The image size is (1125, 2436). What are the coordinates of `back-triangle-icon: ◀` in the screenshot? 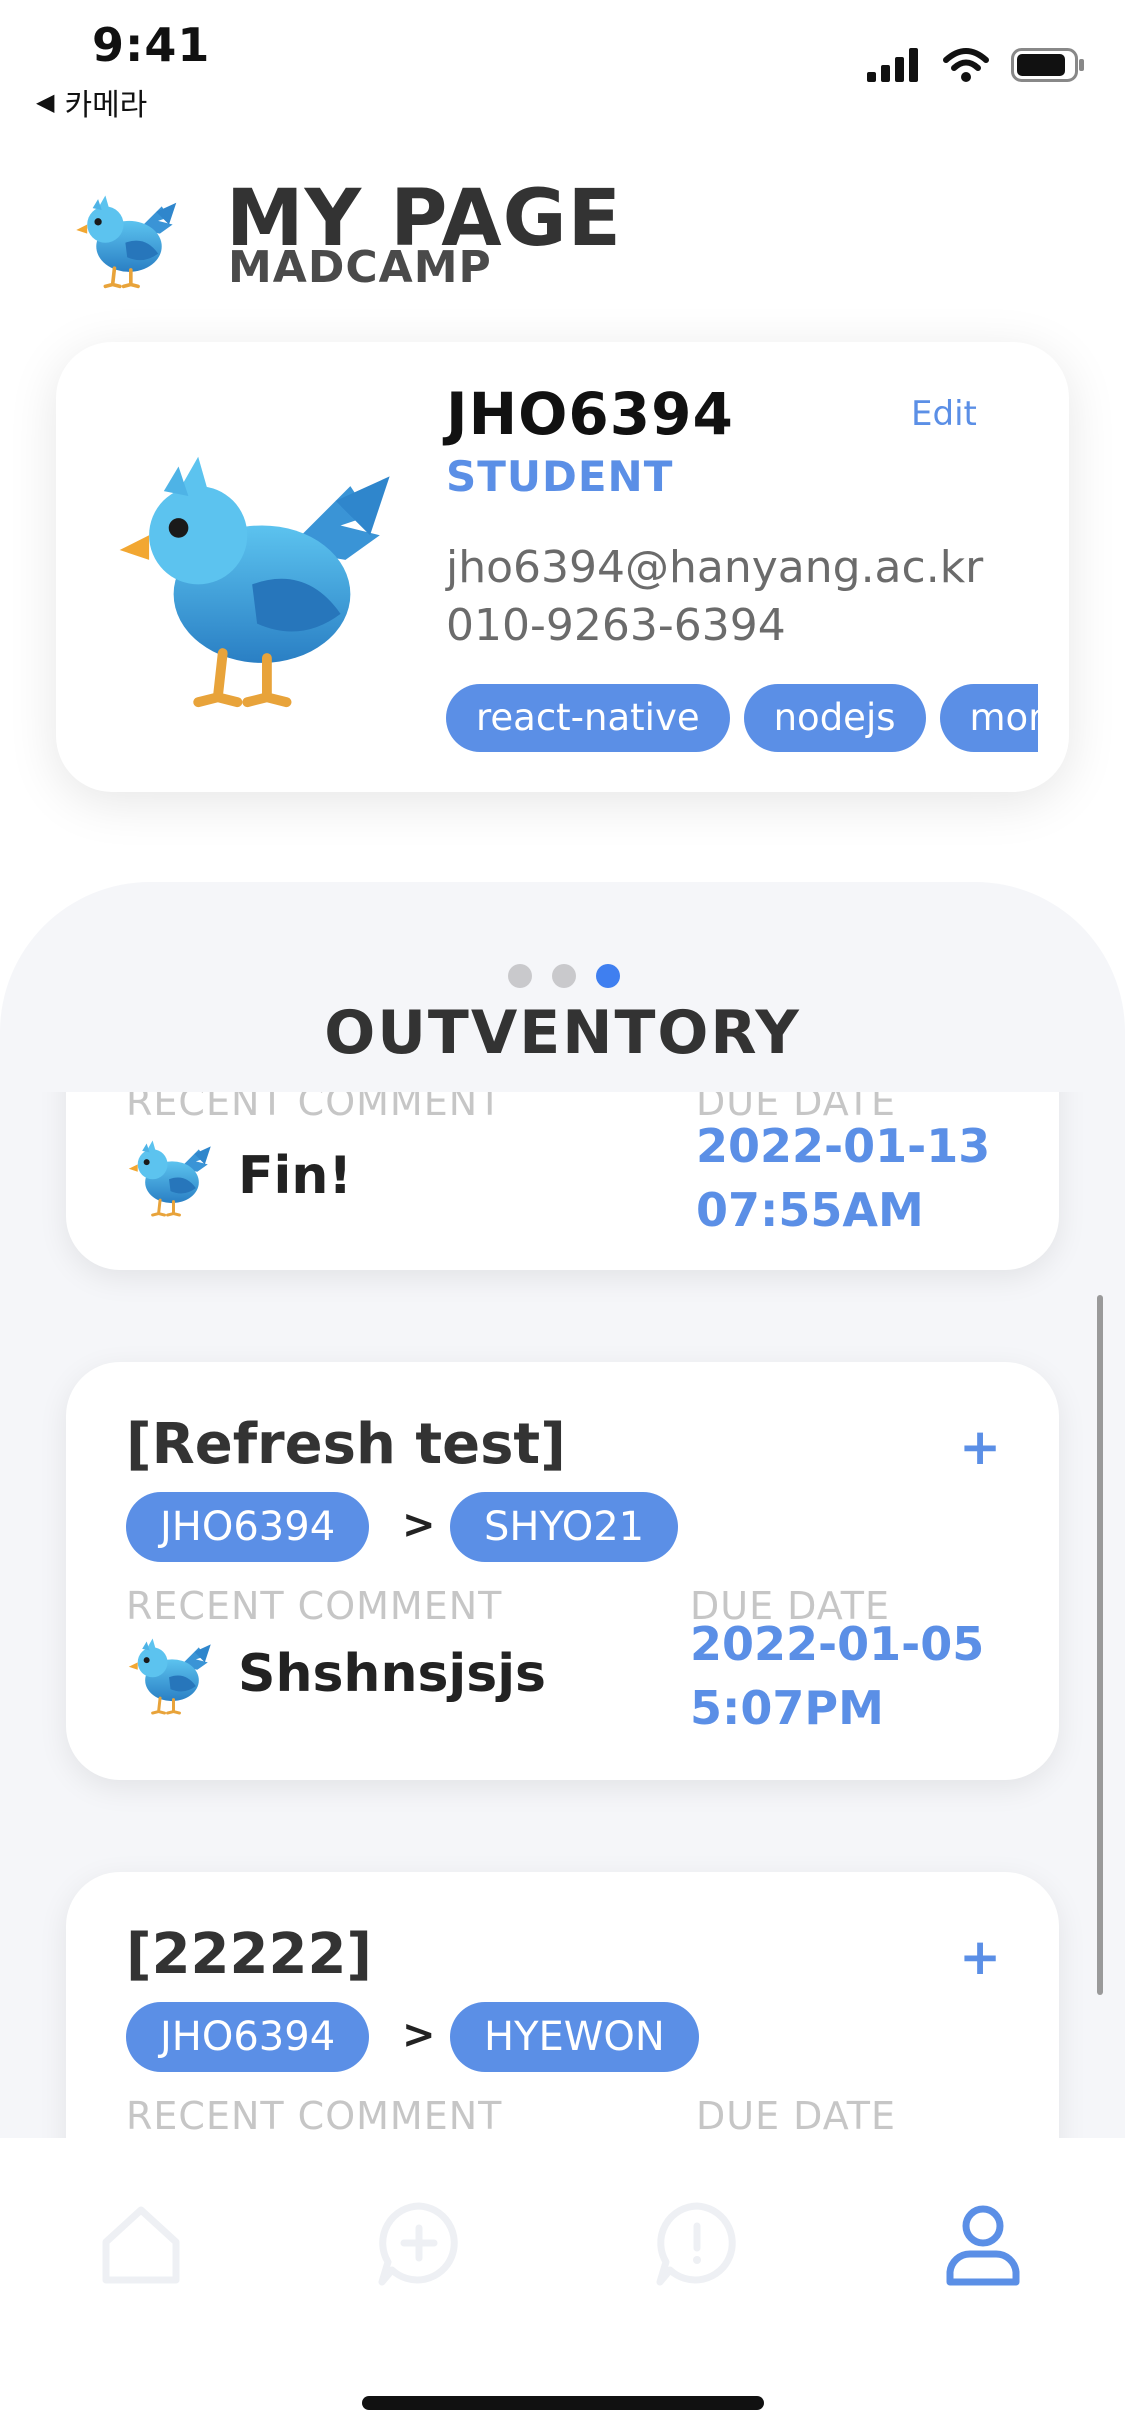 It's located at (45, 102).